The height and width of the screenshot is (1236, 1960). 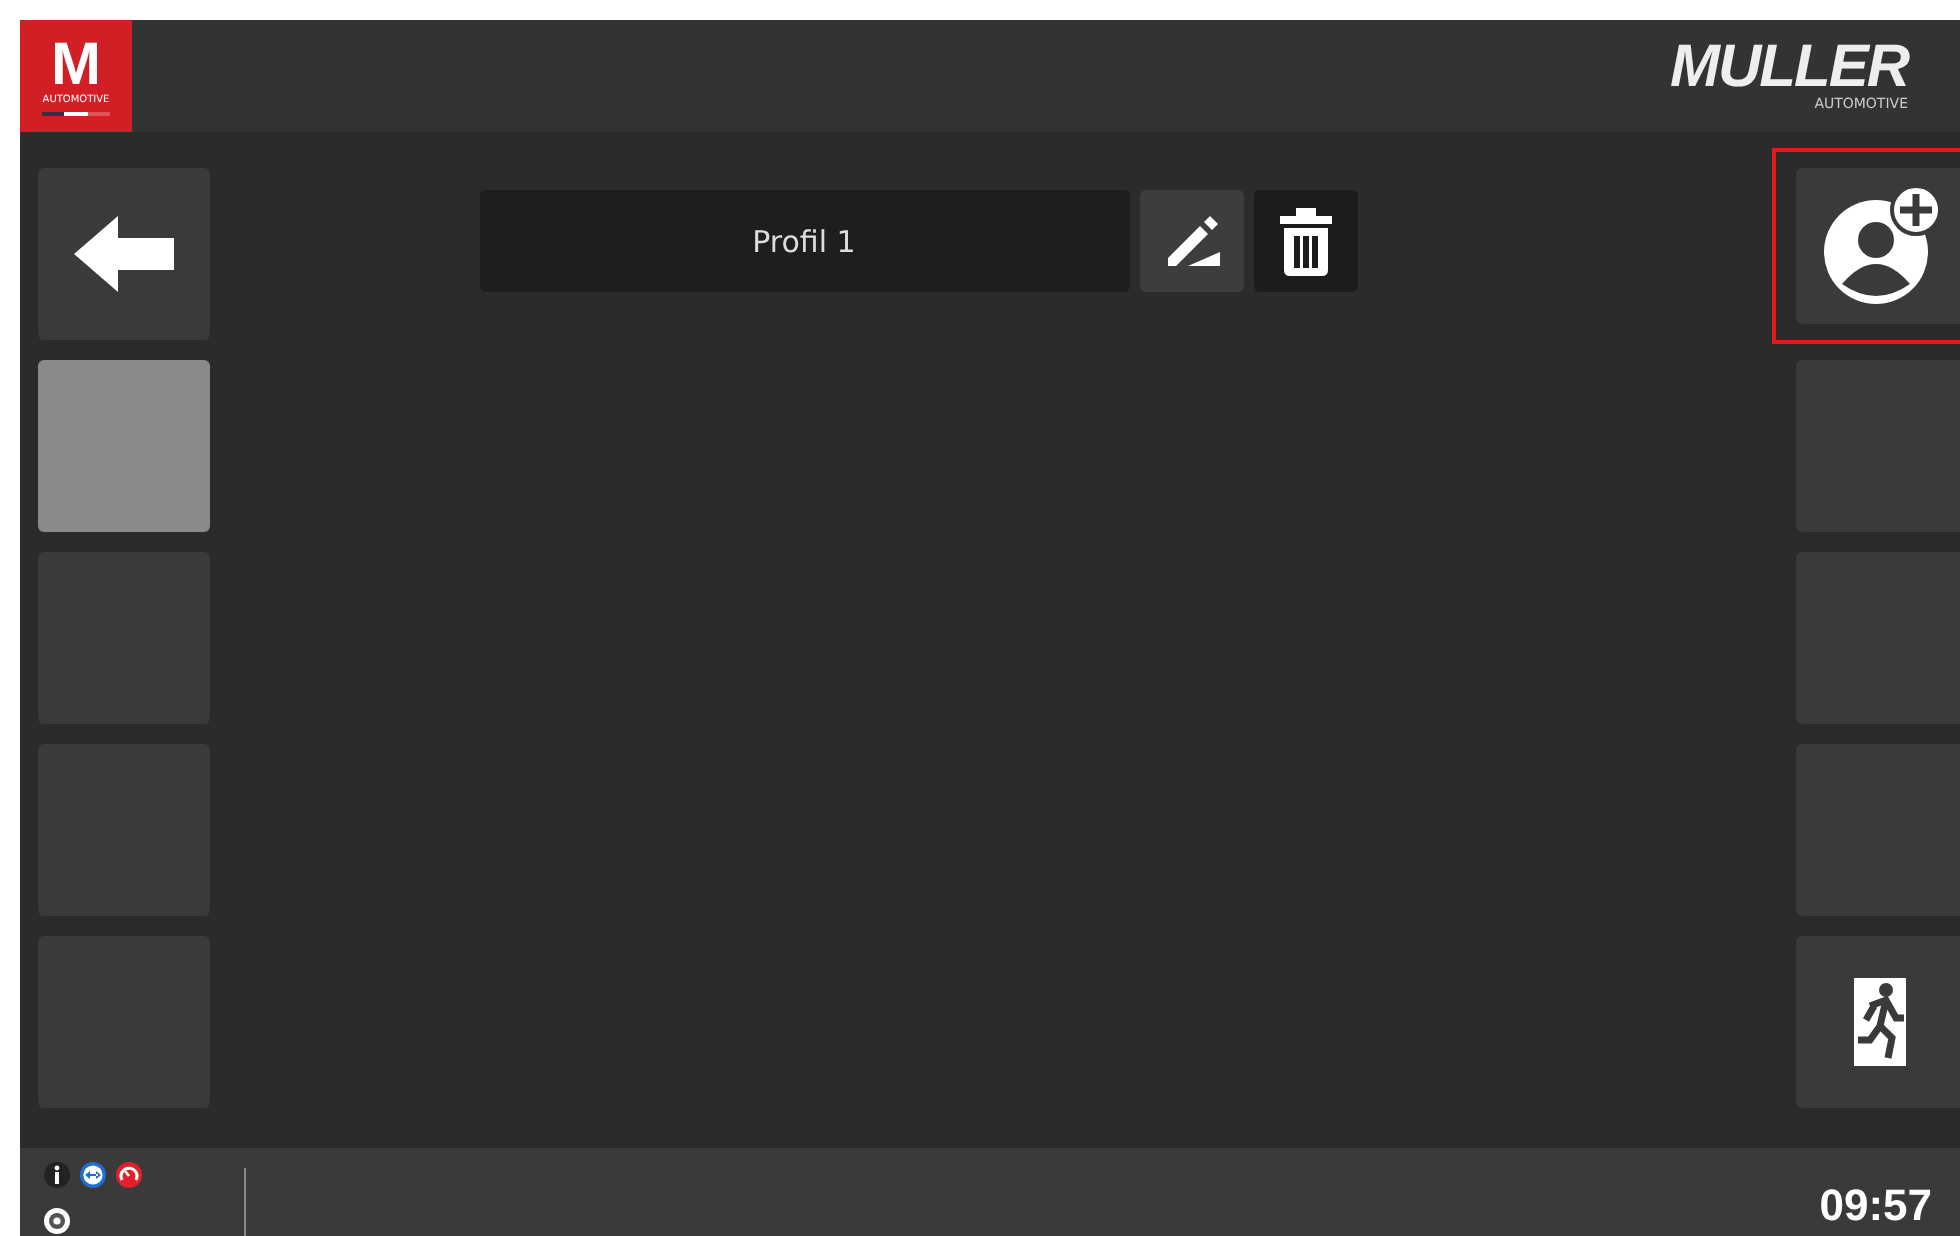 What do you see at coordinates (57, 1175) in the screenshot?
I see `info-icon` at bounding box center [57, 1175].